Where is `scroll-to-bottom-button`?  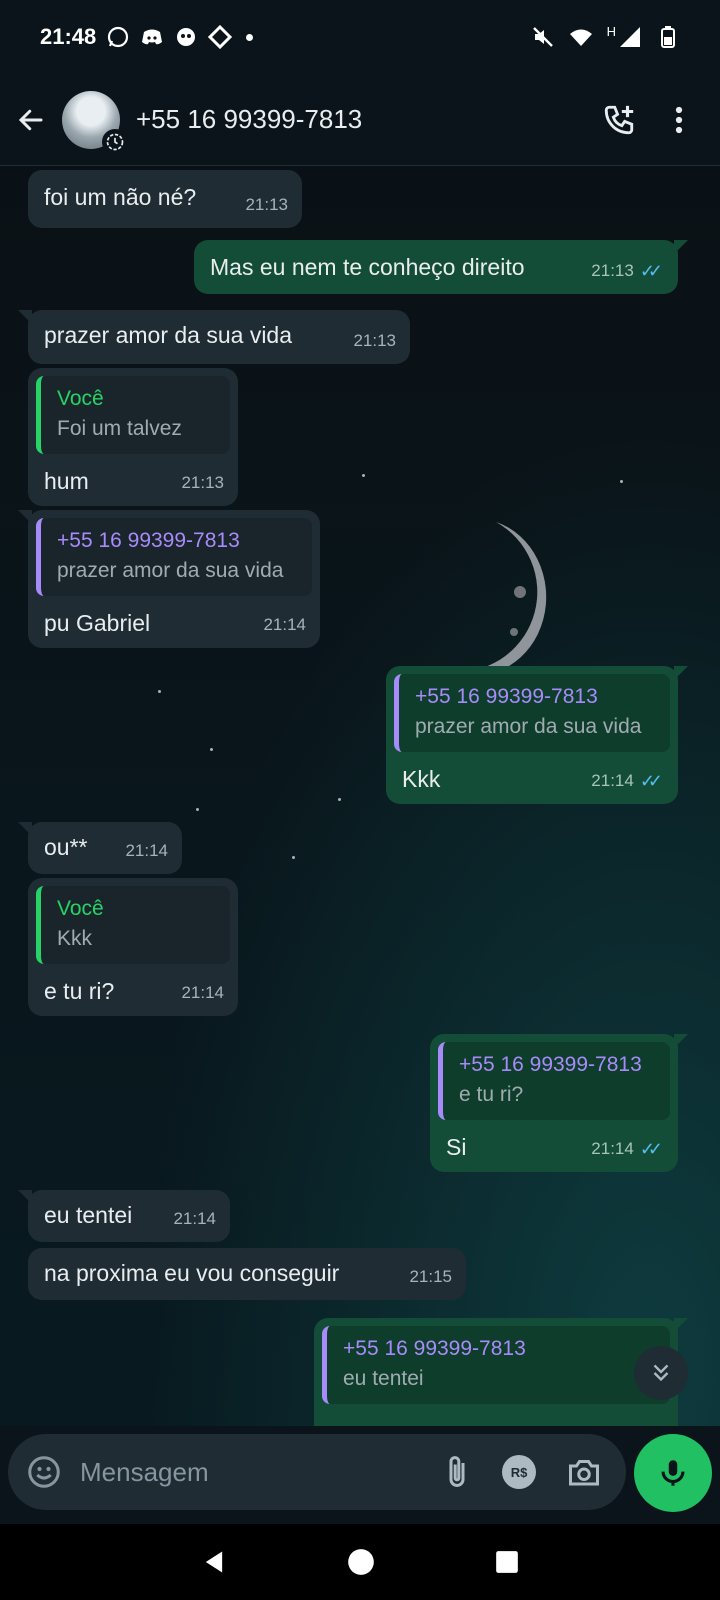 scroll-to-bottom-button is located at coordinates (661, 1373).